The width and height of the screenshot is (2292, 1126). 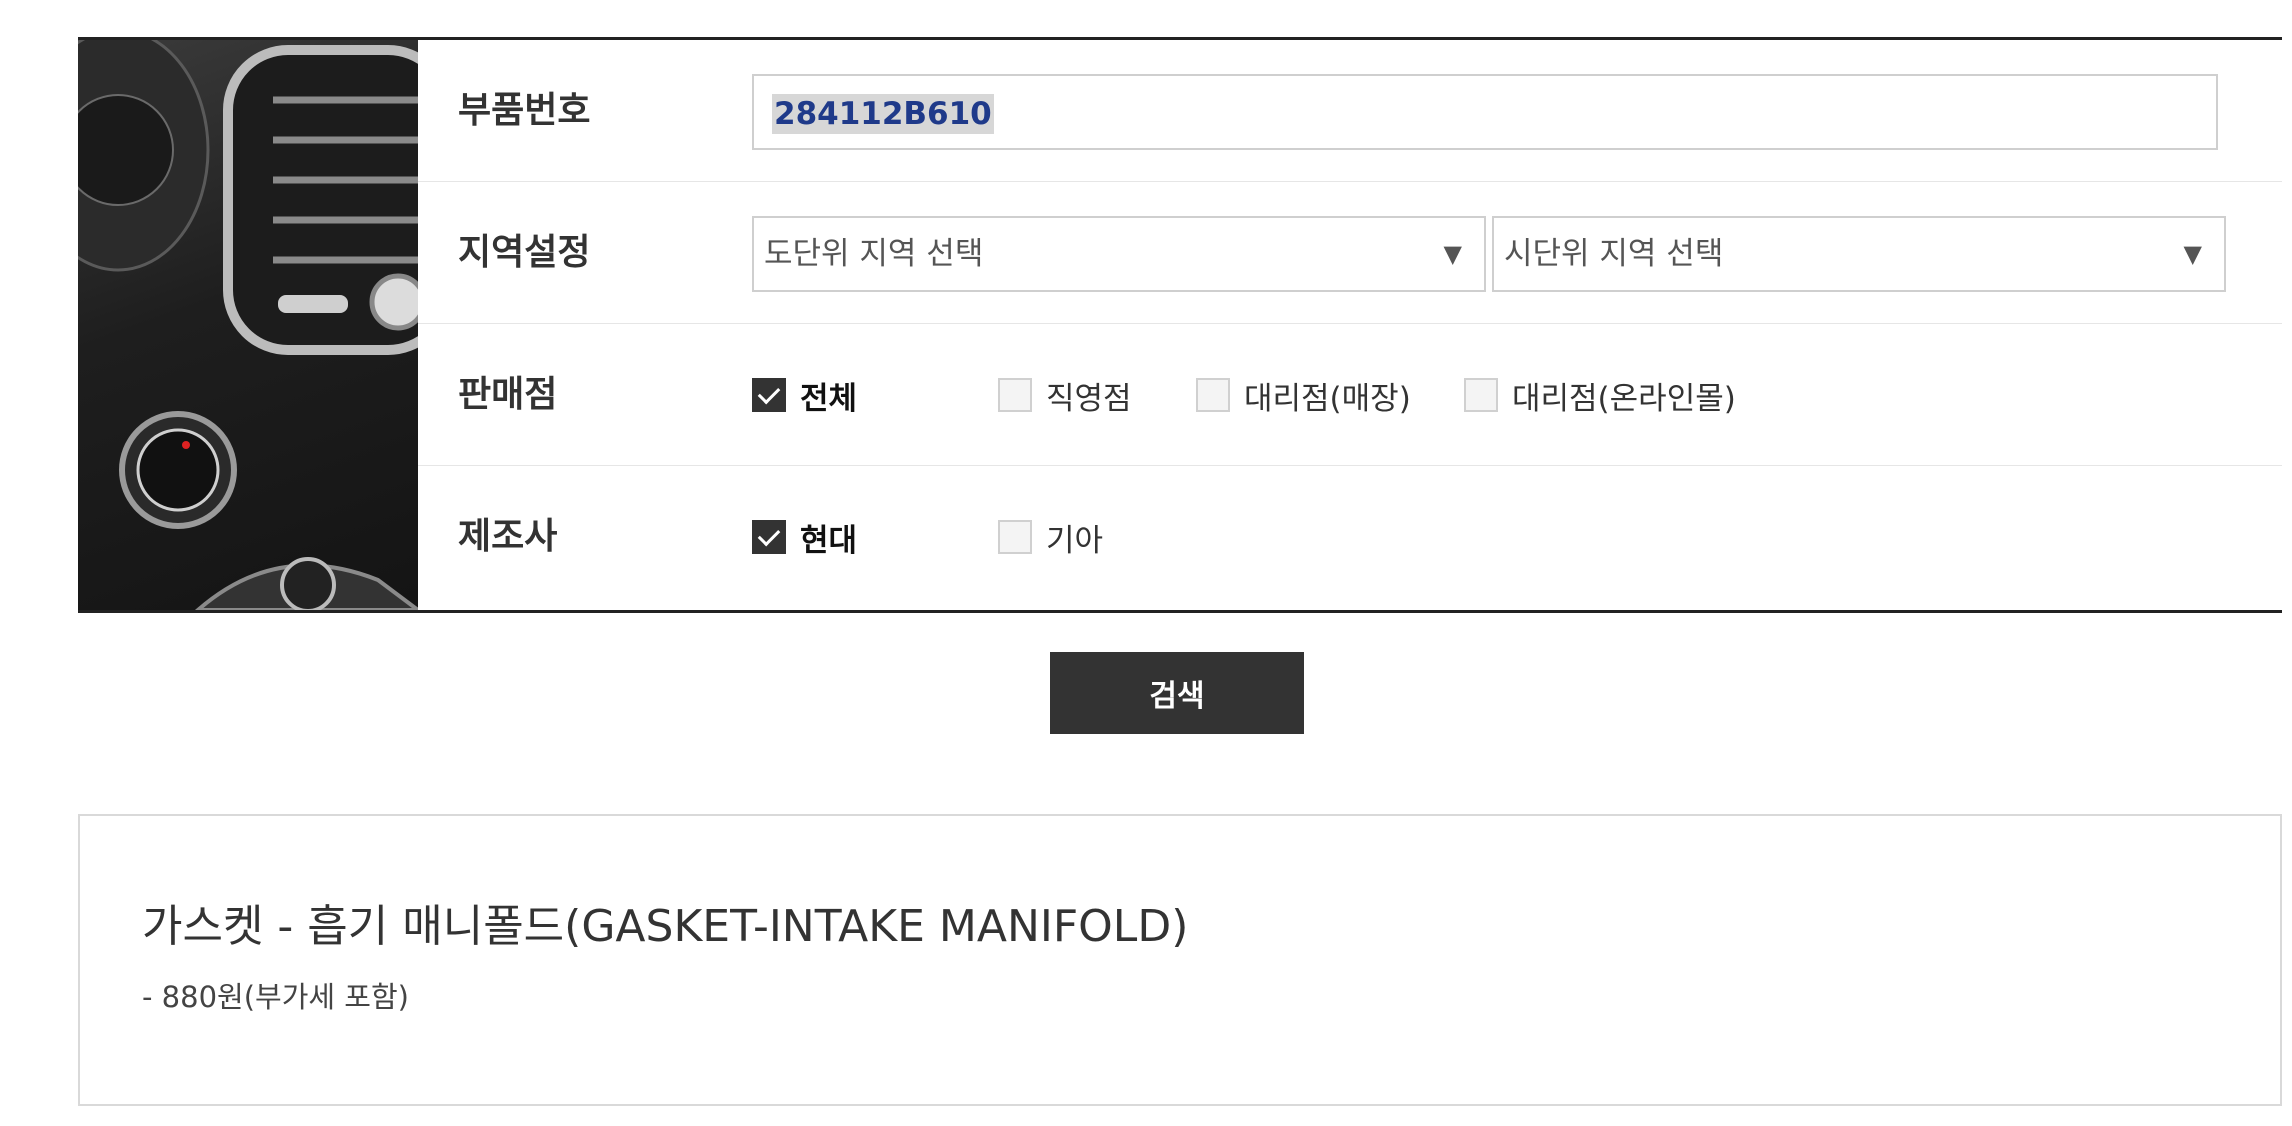 I want to click on province-select-value: 도단위 지역 선택, so click(x=874, y=254).